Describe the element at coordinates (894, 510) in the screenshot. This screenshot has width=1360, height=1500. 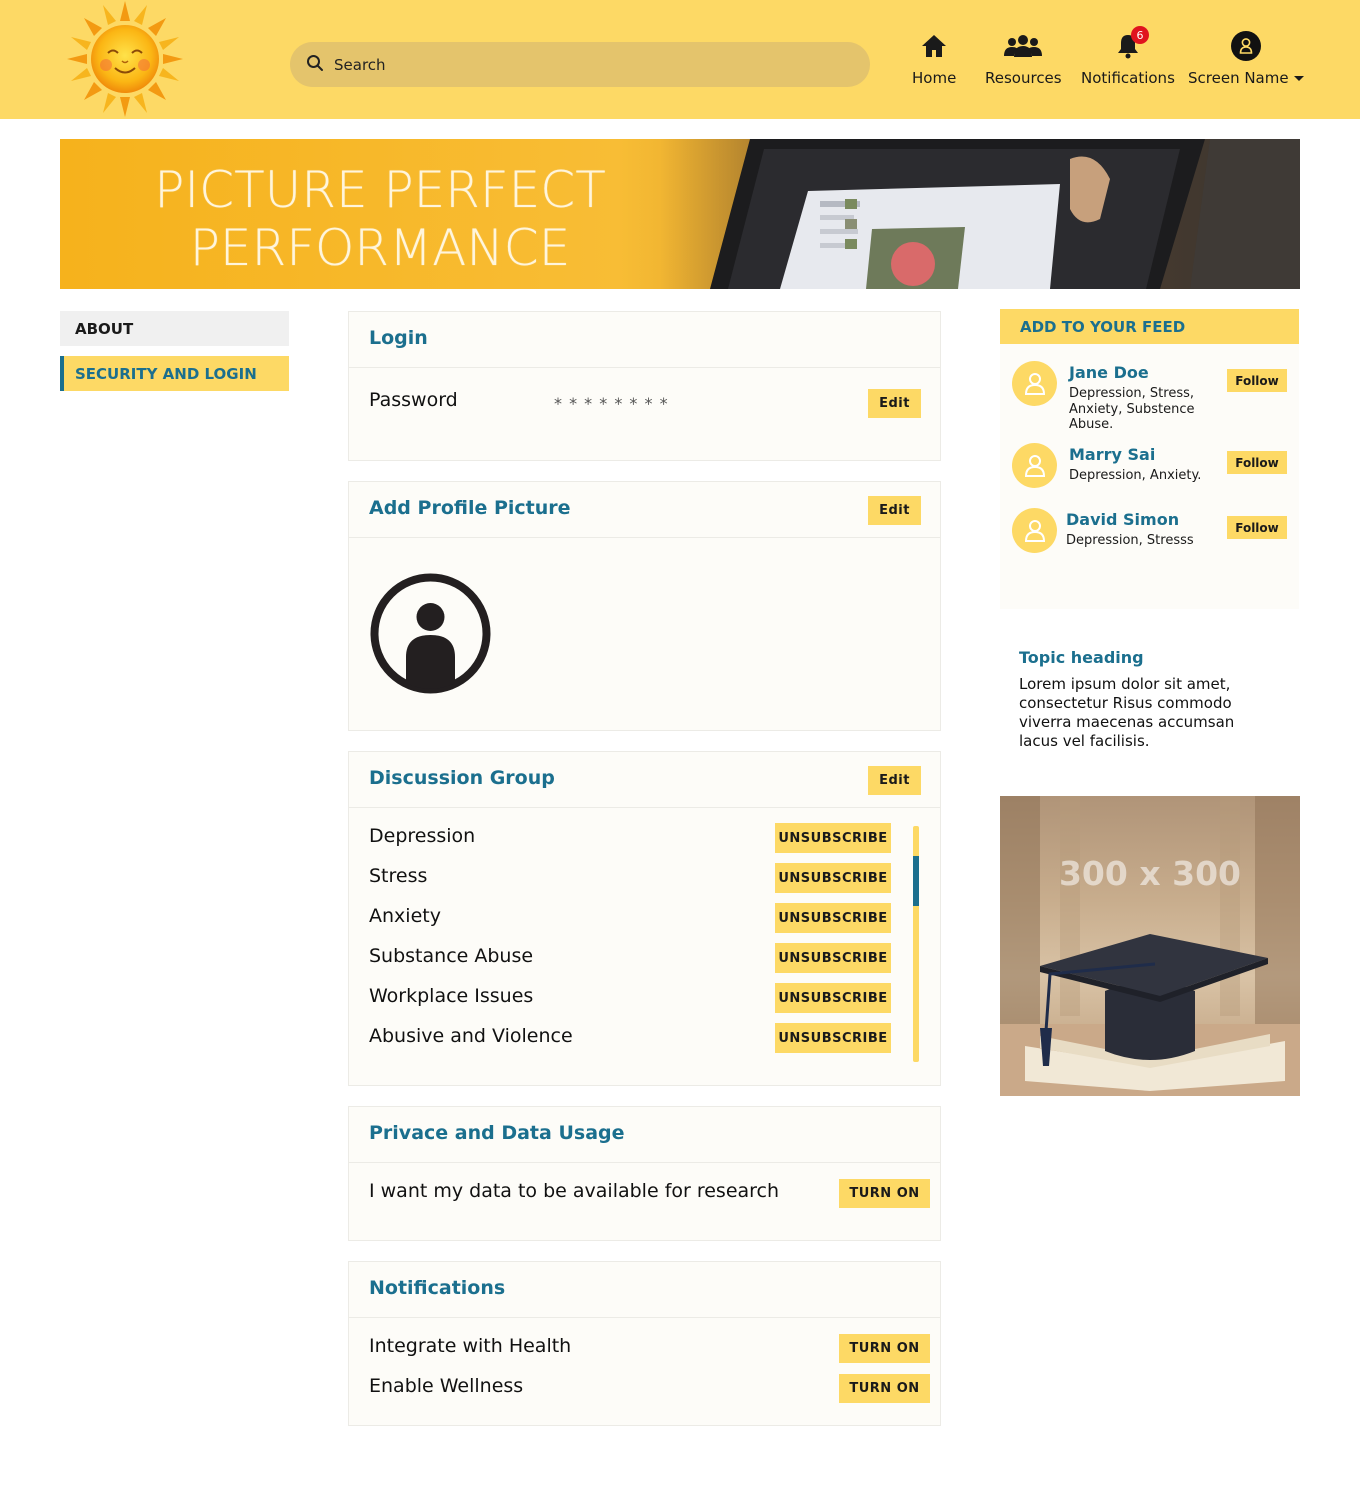
I see `edit-profile-picture-button: Edit` at that location.